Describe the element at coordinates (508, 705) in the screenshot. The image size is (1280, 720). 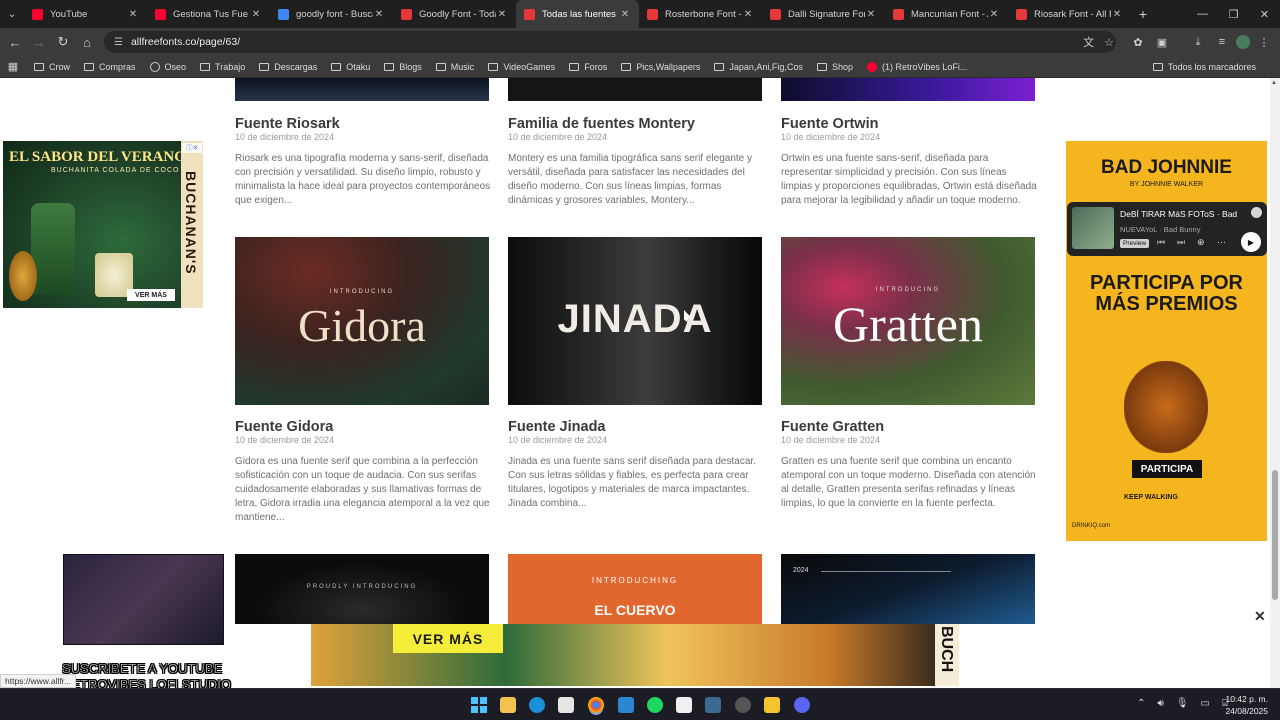
I see `file-explorer-icon` at that location.